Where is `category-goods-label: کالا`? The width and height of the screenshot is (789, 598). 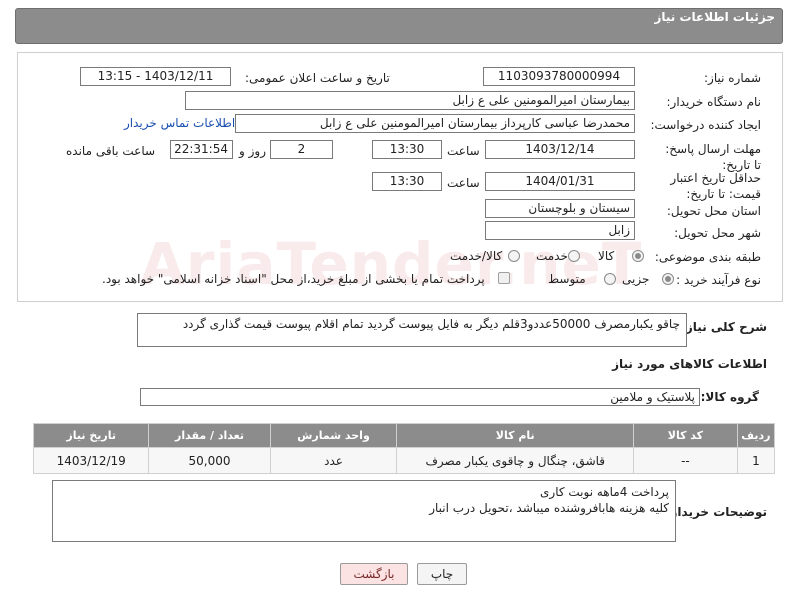
category-goods-label: کالا is located at coordinates (606, 256).